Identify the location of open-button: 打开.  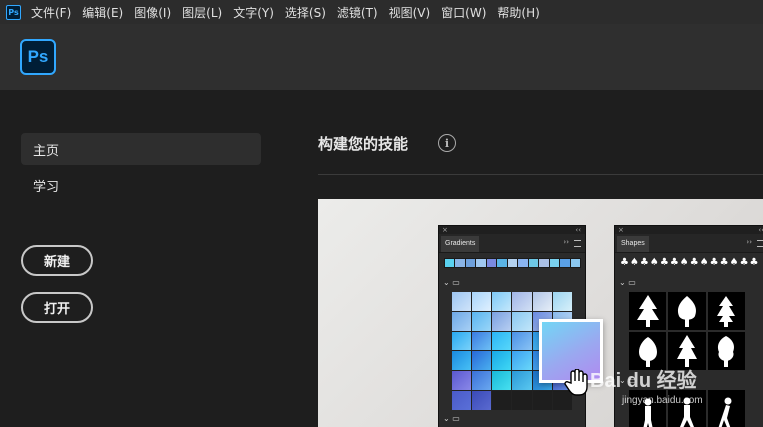
(57, 307).